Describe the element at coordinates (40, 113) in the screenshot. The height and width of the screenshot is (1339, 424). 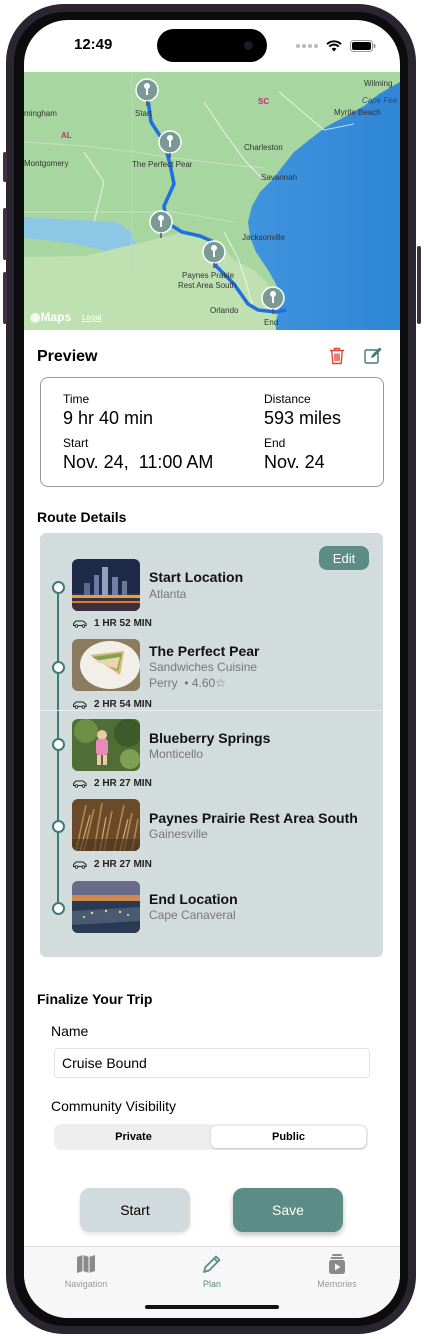
I see `map-label-birmingham: mingham` at that location.